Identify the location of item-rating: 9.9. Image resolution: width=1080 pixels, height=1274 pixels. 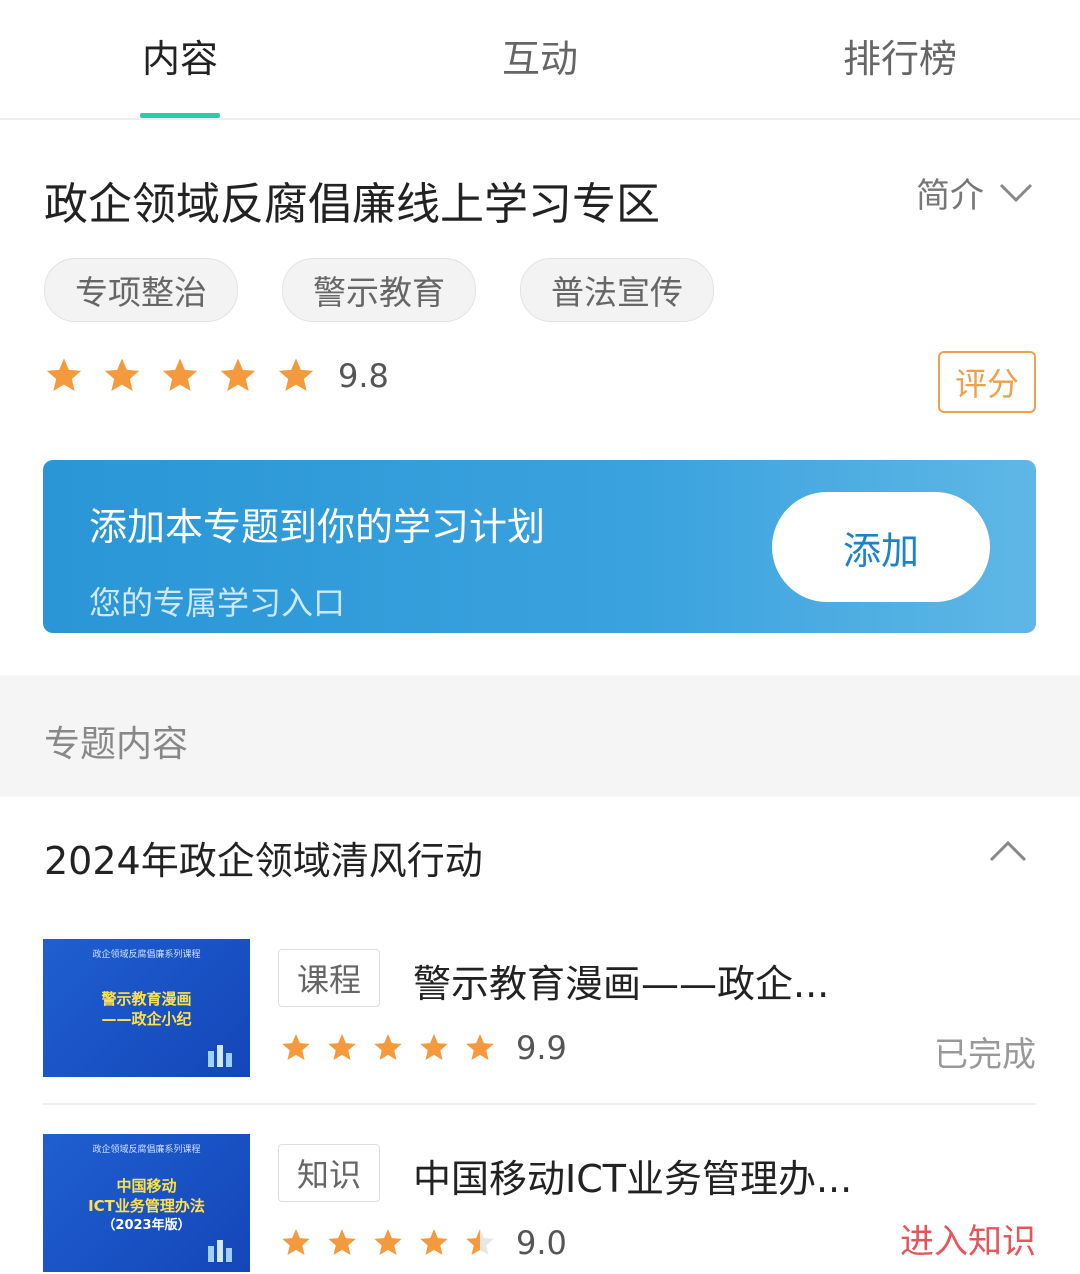
(423, 1048).